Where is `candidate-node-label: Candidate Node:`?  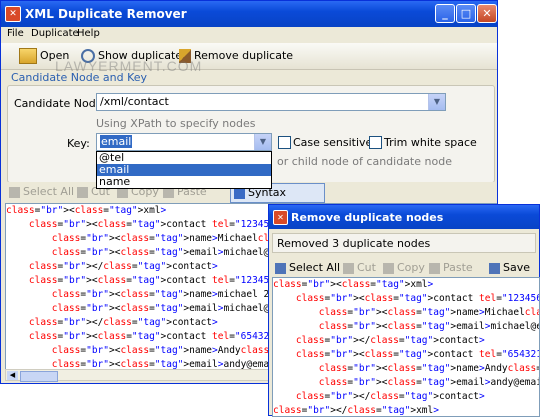
candidate-node-label: Candidate Node: is located at coordinates (60, 103).